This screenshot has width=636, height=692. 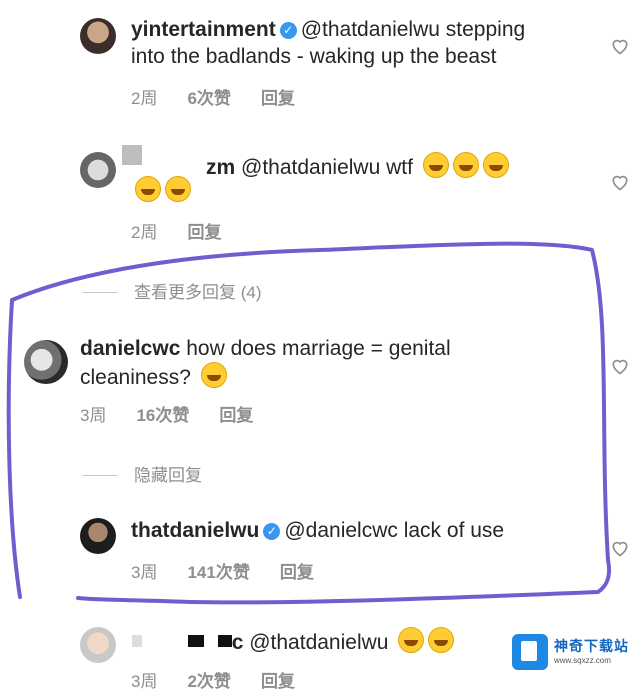 I want to click on comment-text-line: yintertainment ✓ @thatdanielwu stepping, so click(x=328, y=30).